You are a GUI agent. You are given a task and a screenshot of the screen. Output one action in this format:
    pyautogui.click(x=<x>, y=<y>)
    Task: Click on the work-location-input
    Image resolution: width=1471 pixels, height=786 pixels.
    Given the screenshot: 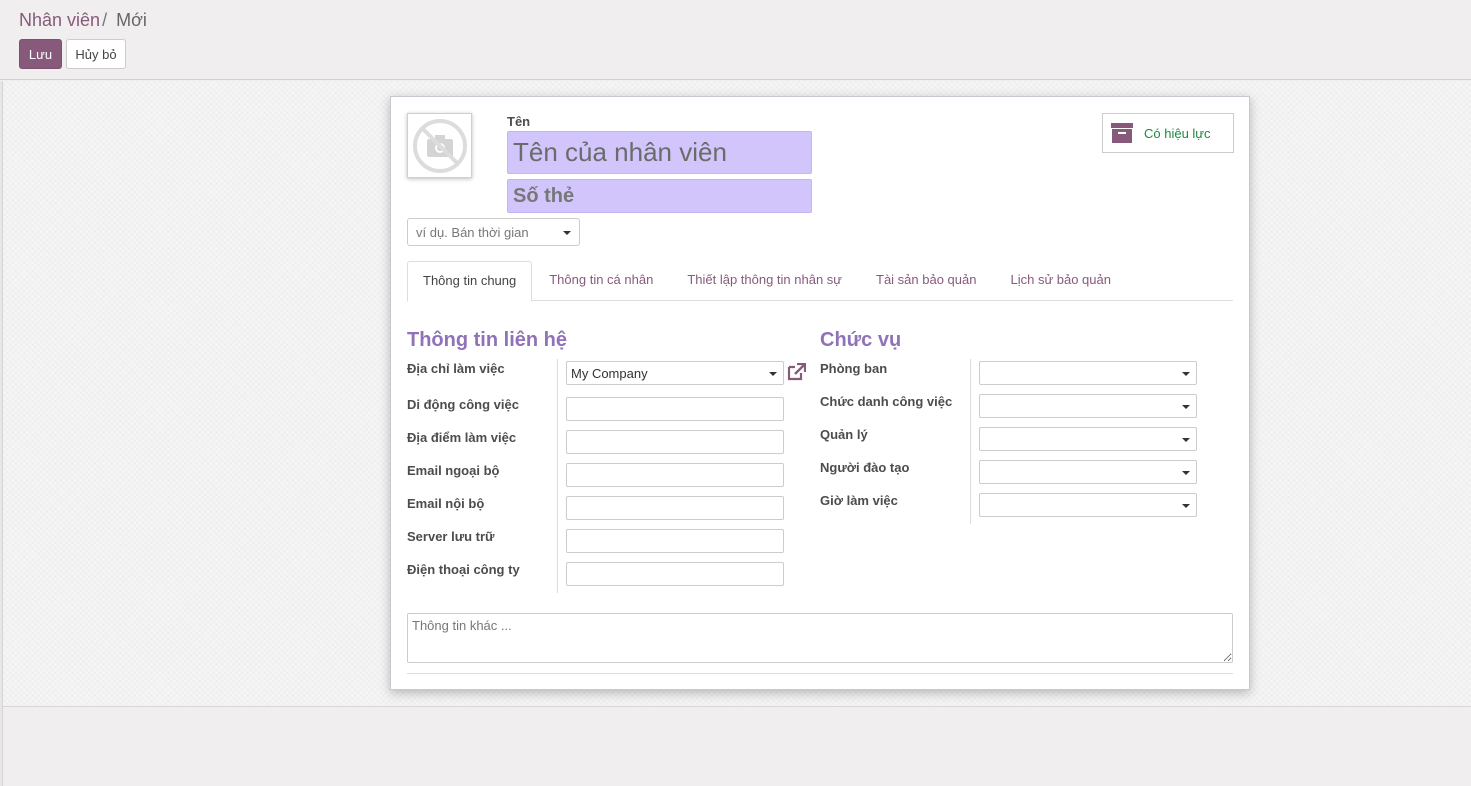 What is the action you would take?
    pyautogui.click(x=675, y=442)
    